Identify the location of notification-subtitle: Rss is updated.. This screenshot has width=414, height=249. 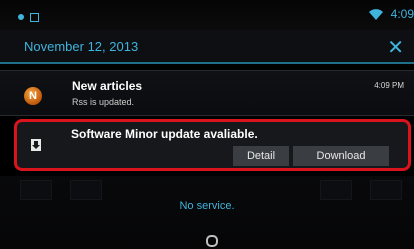
(103, 102).